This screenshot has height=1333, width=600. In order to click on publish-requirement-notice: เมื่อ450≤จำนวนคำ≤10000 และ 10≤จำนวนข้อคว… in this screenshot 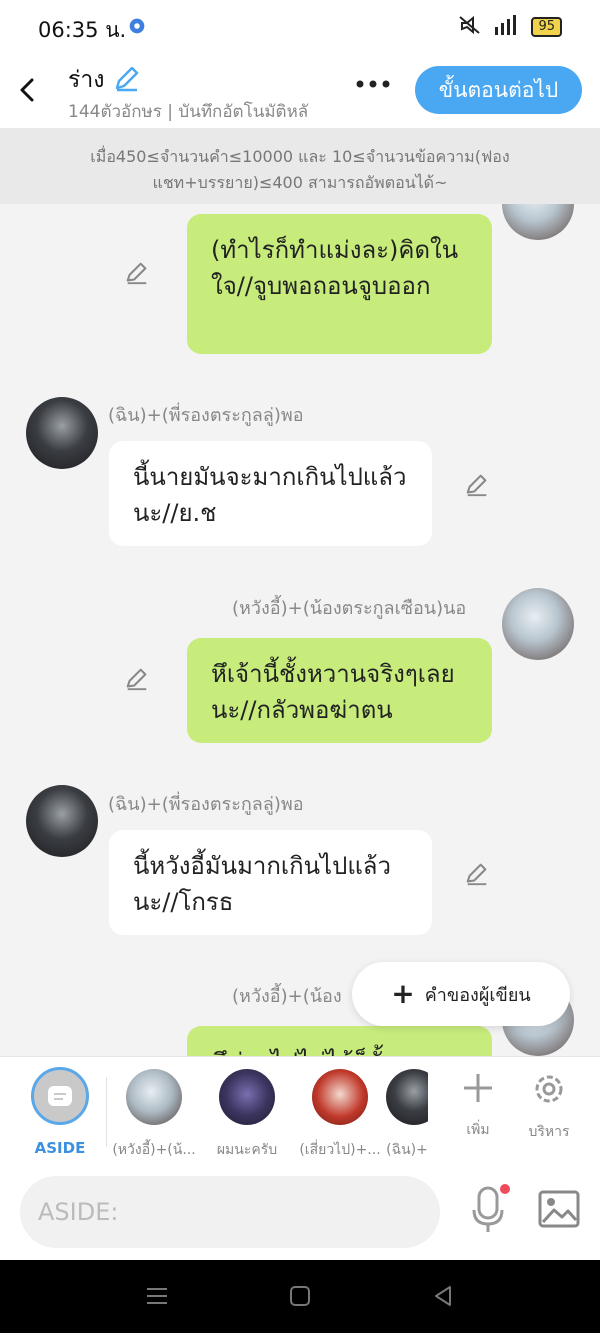, I will do `click(300, 166)`.